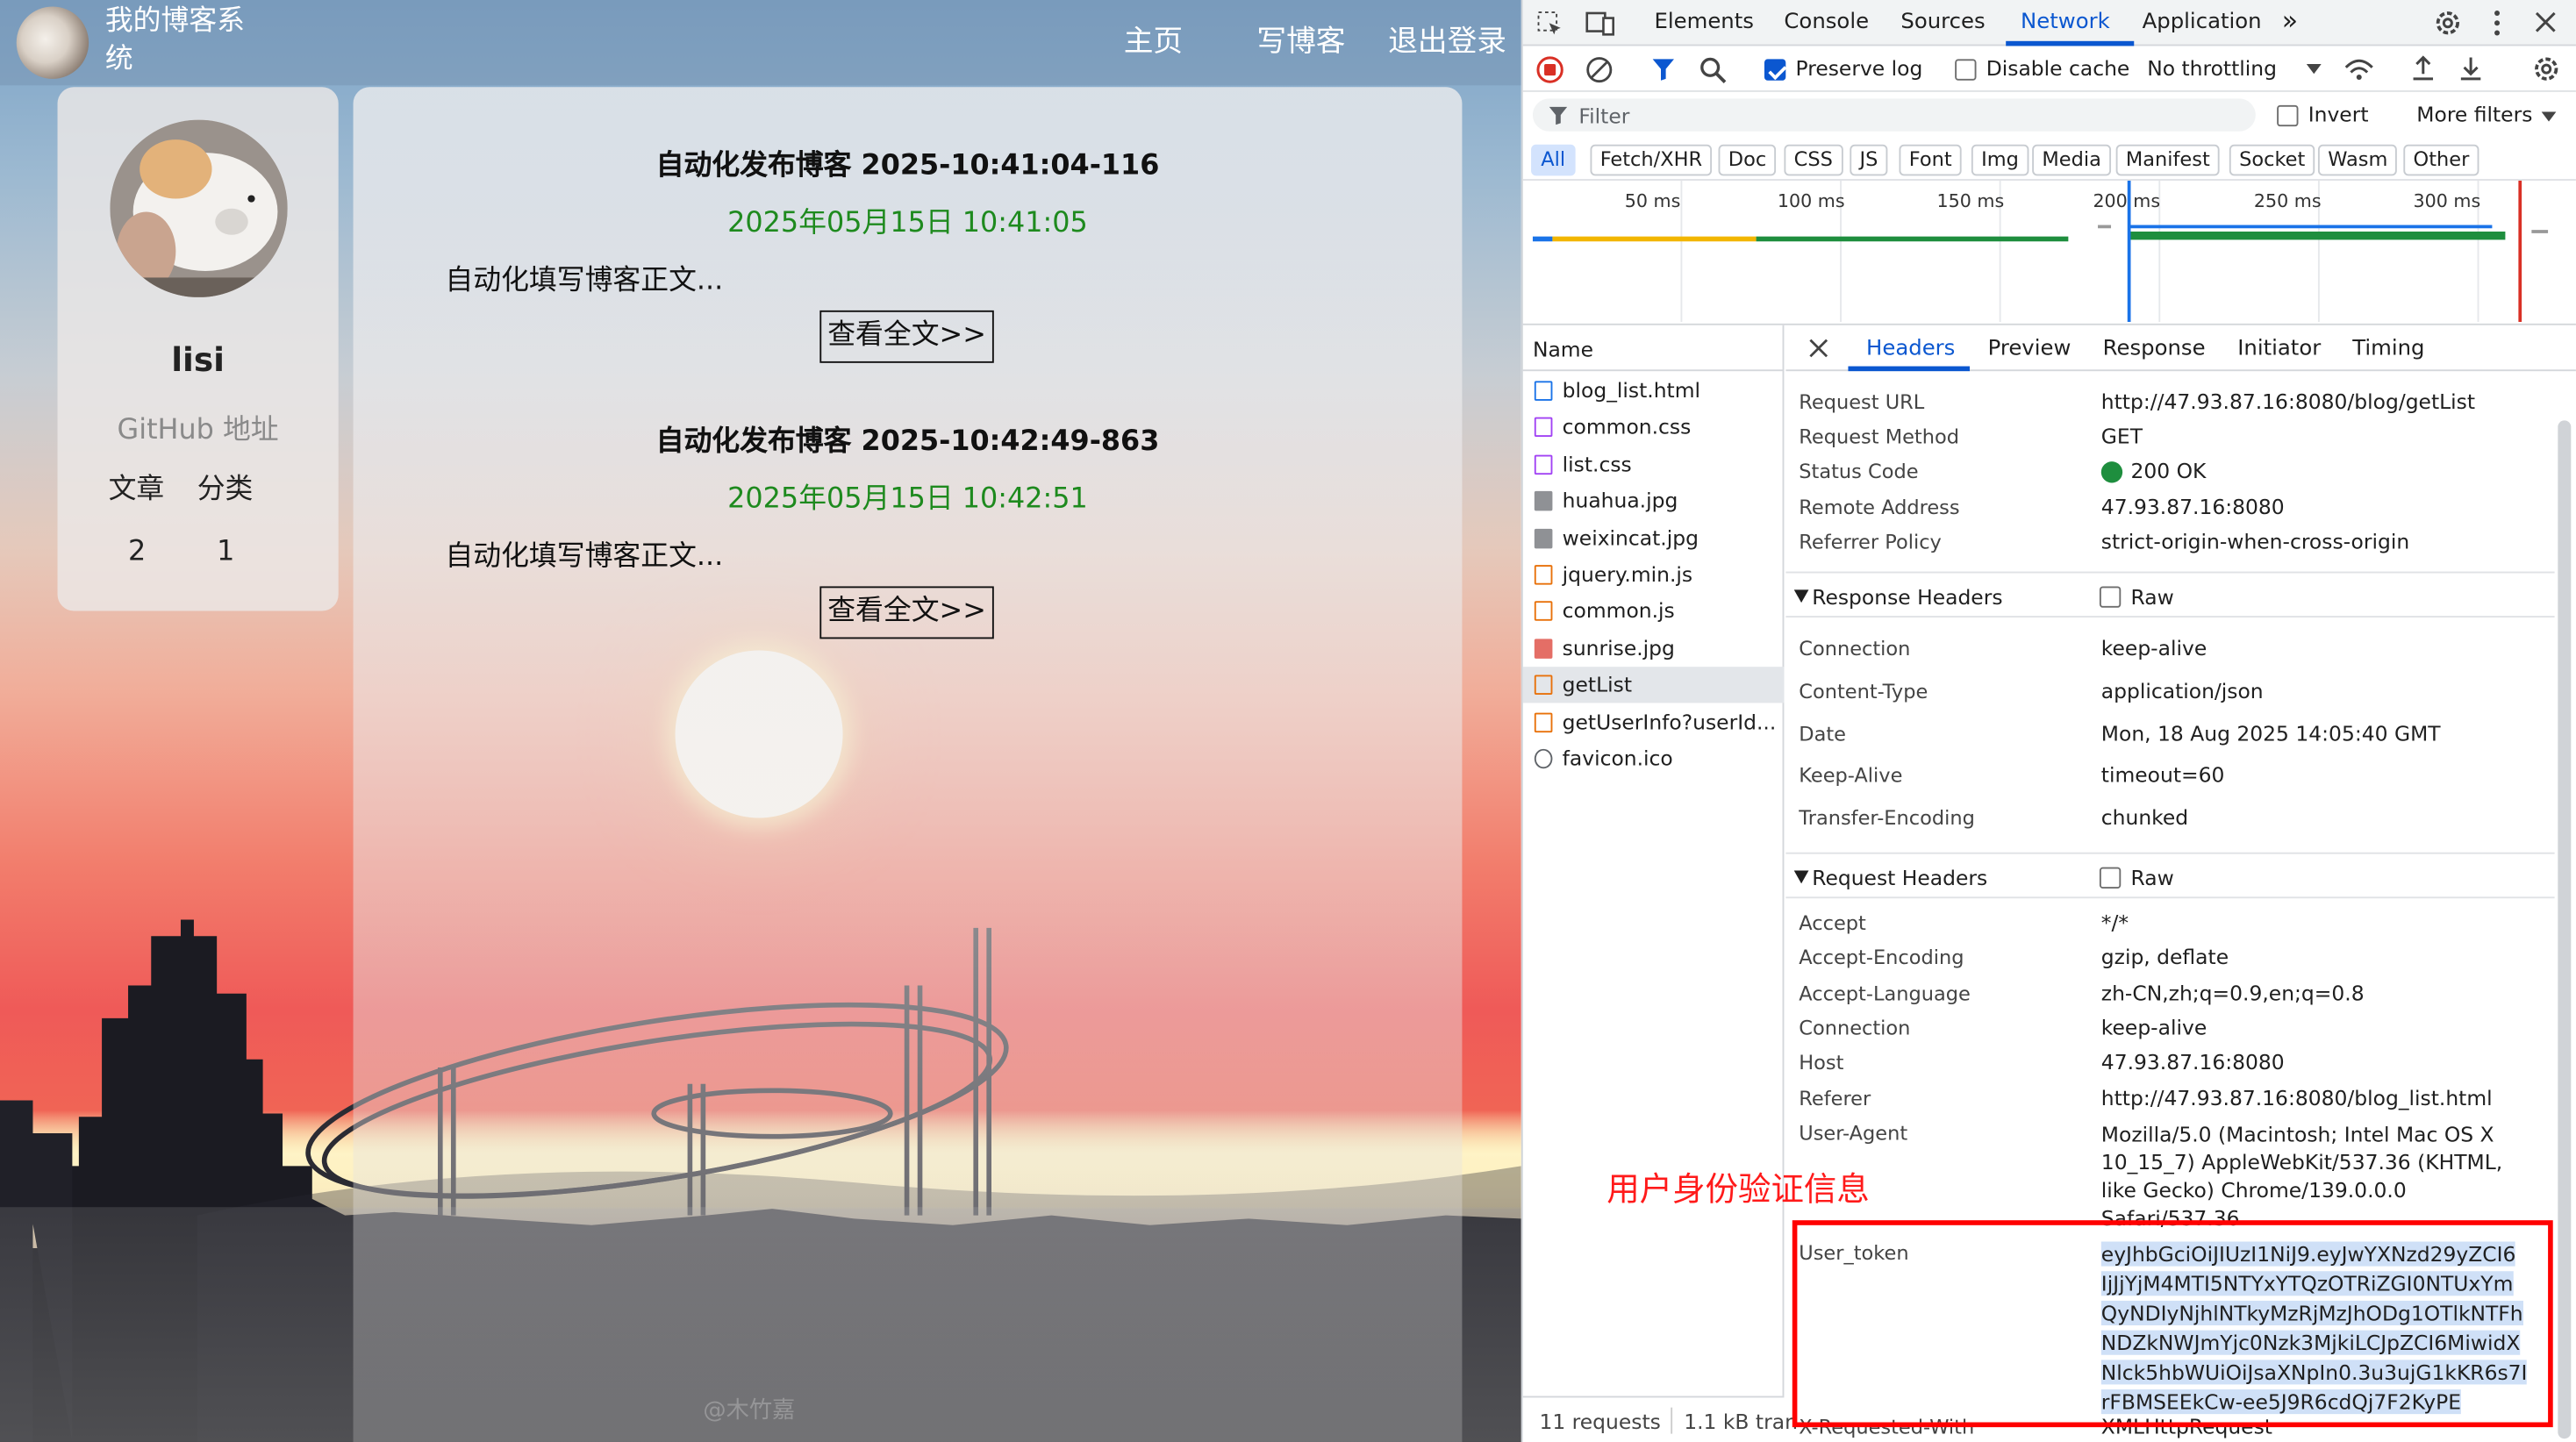 Image resolution: width=2576 pixels, height=1442 pixels. Describe the element at coordinates (1654, 612) in the screenshot. I see `request-row: common.js` at that location.